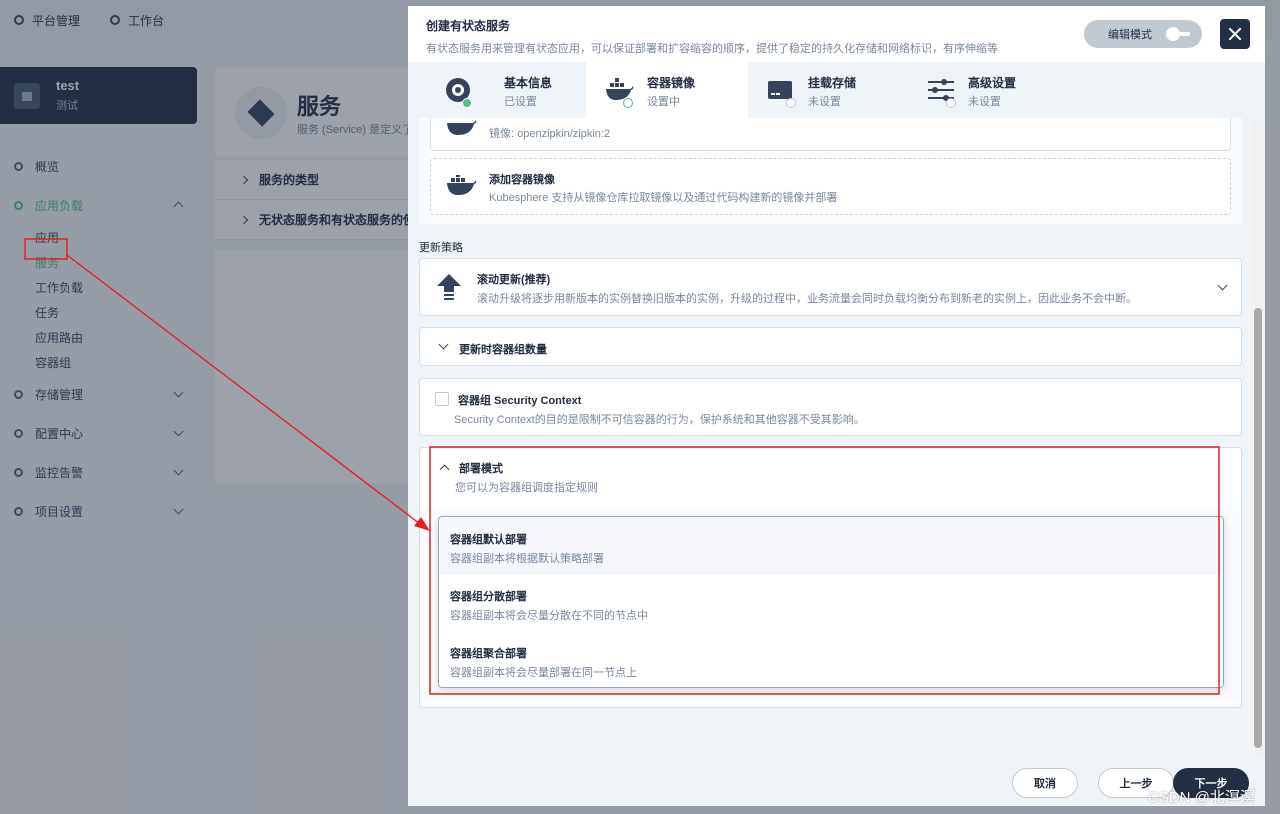 Image resolution: width=1280 pixels, height=814 pixels. I want to click on option-spread-deploy: 容器组分散部署 容器组副本将会尽量分散在不同的节点中, so click(831, 603).